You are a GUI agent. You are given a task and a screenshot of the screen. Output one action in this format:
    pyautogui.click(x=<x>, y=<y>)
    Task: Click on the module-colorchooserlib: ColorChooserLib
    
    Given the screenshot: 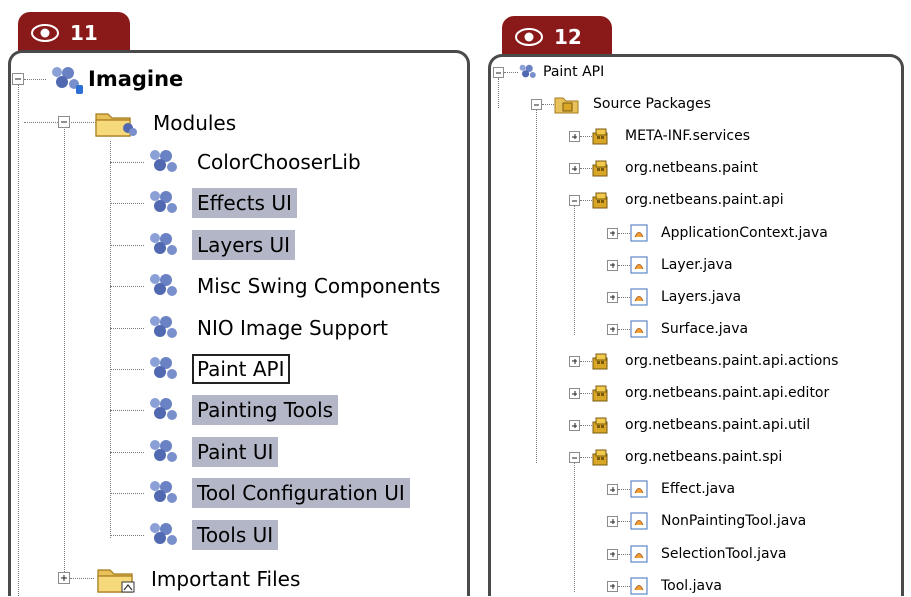 What is the action you would take?
    pyautogui.click(x=255, y=162)
    